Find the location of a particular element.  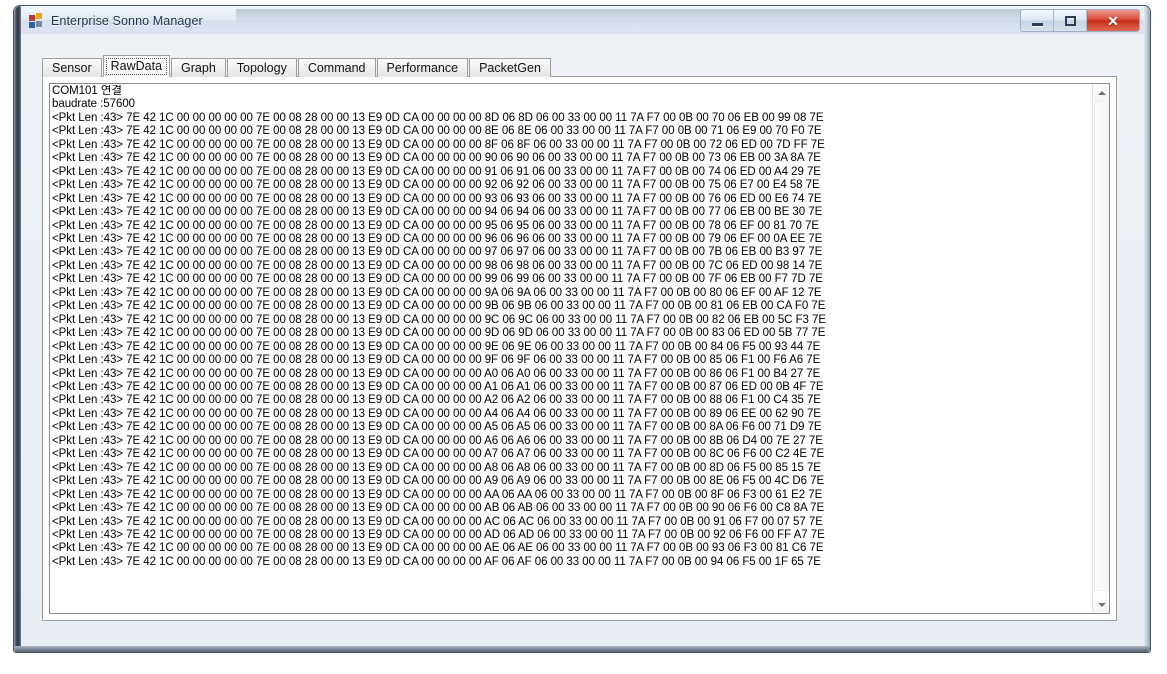

tab-rawdata-label: RawData is located at coordinates (136, 66).